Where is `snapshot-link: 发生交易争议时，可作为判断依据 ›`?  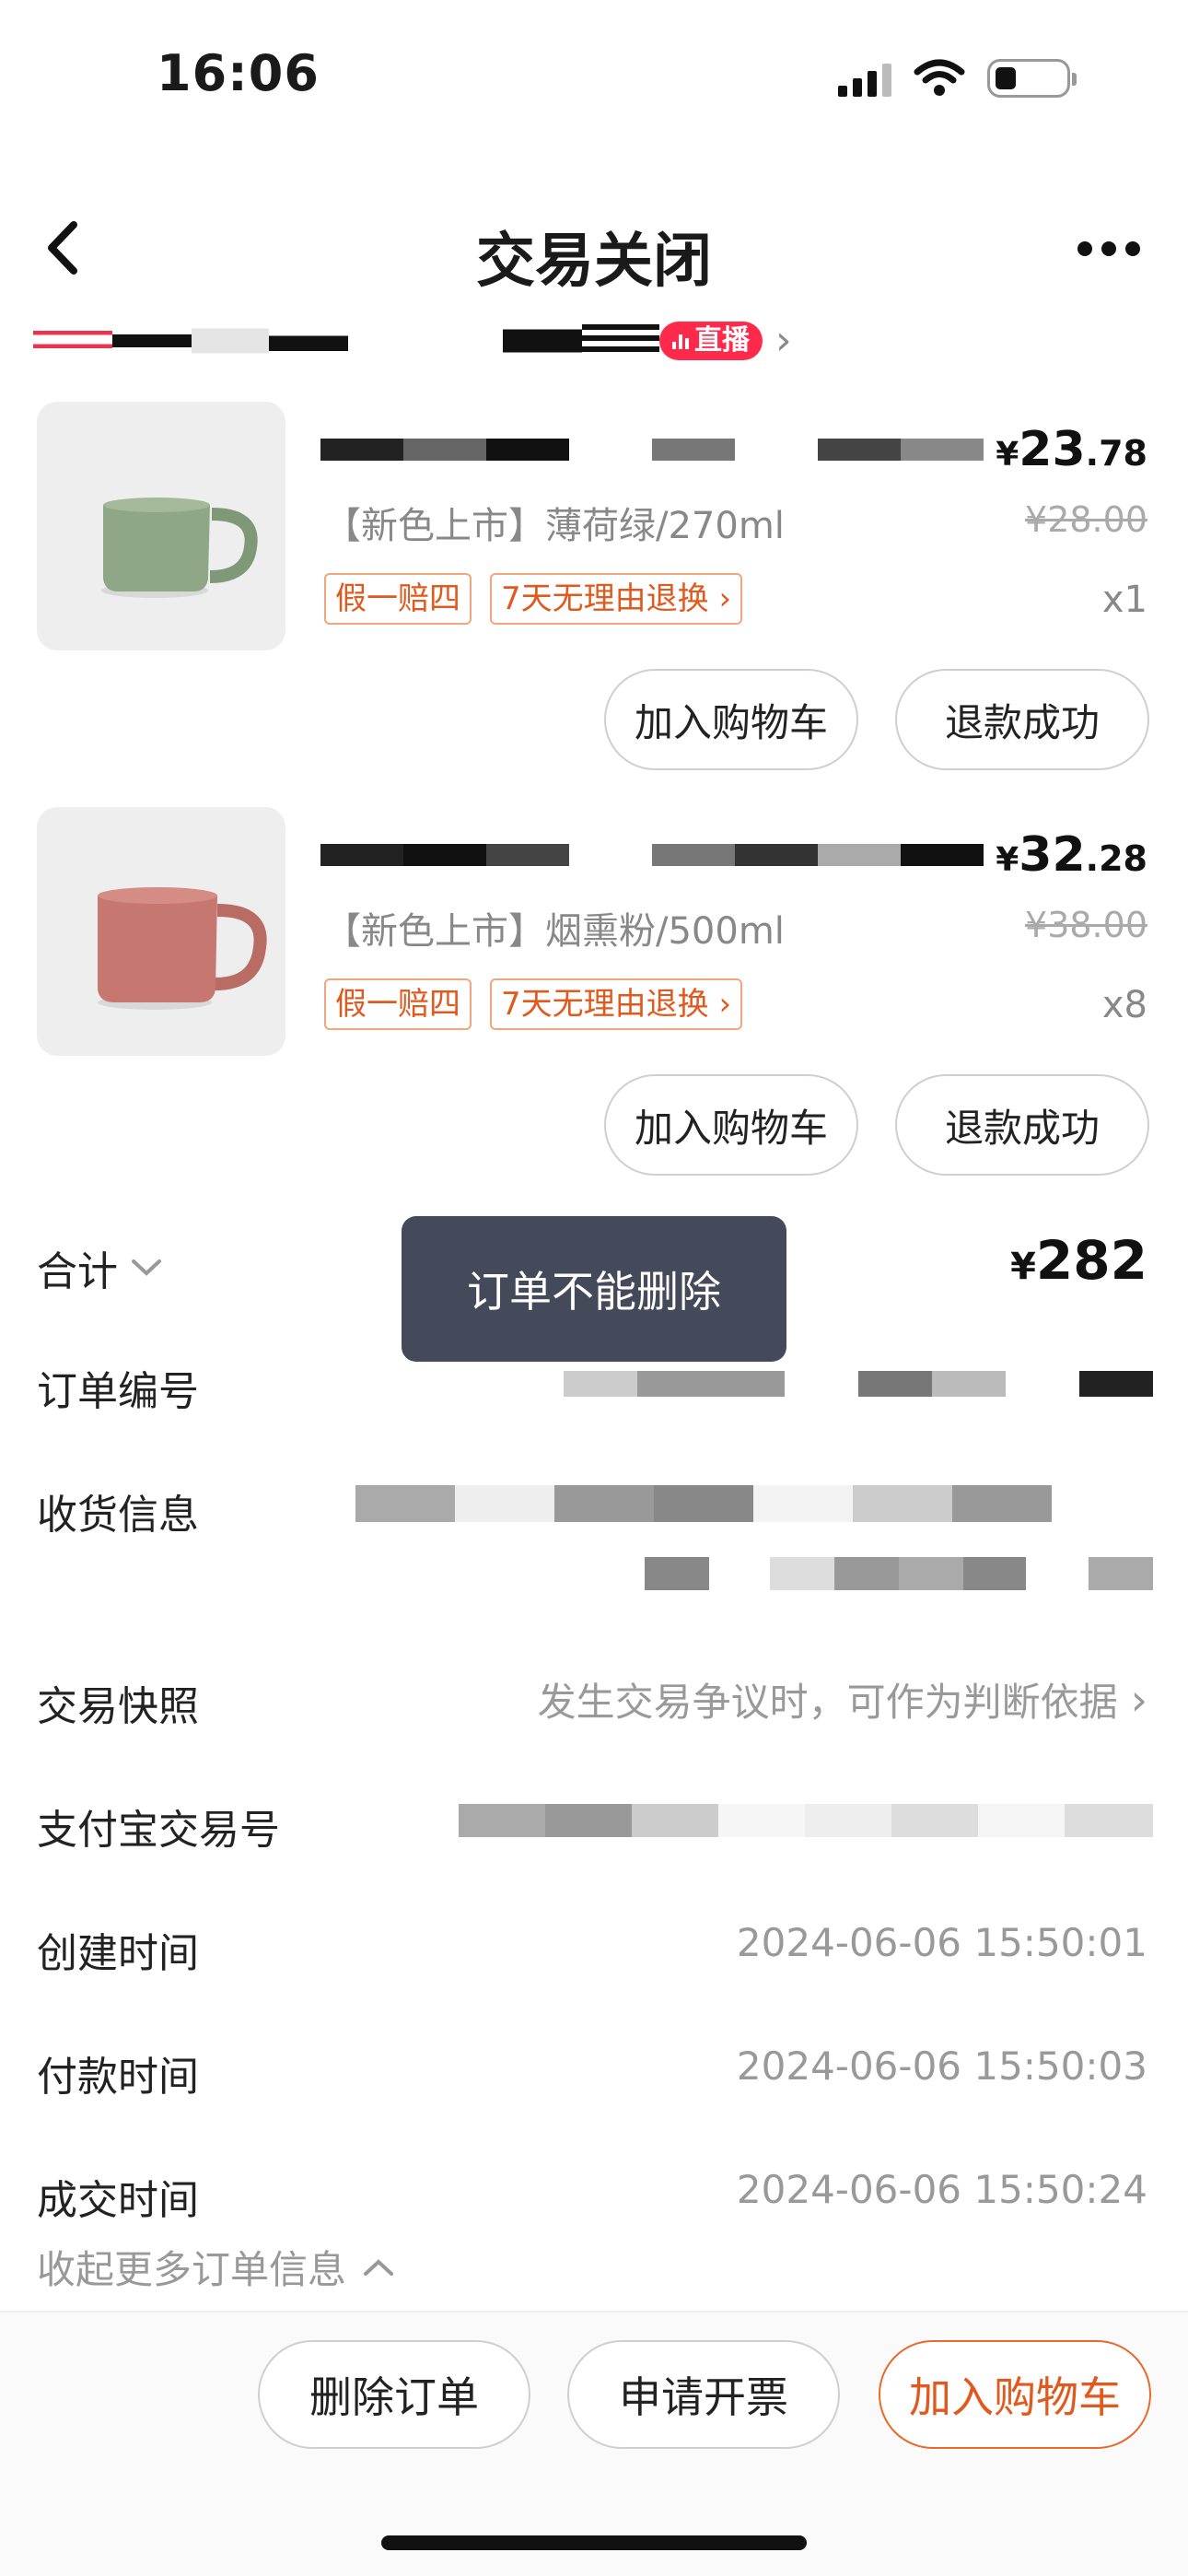 snapshot-link: 发生交易争议时，可作为判断依据 › is located at coordinates (842, 1699).